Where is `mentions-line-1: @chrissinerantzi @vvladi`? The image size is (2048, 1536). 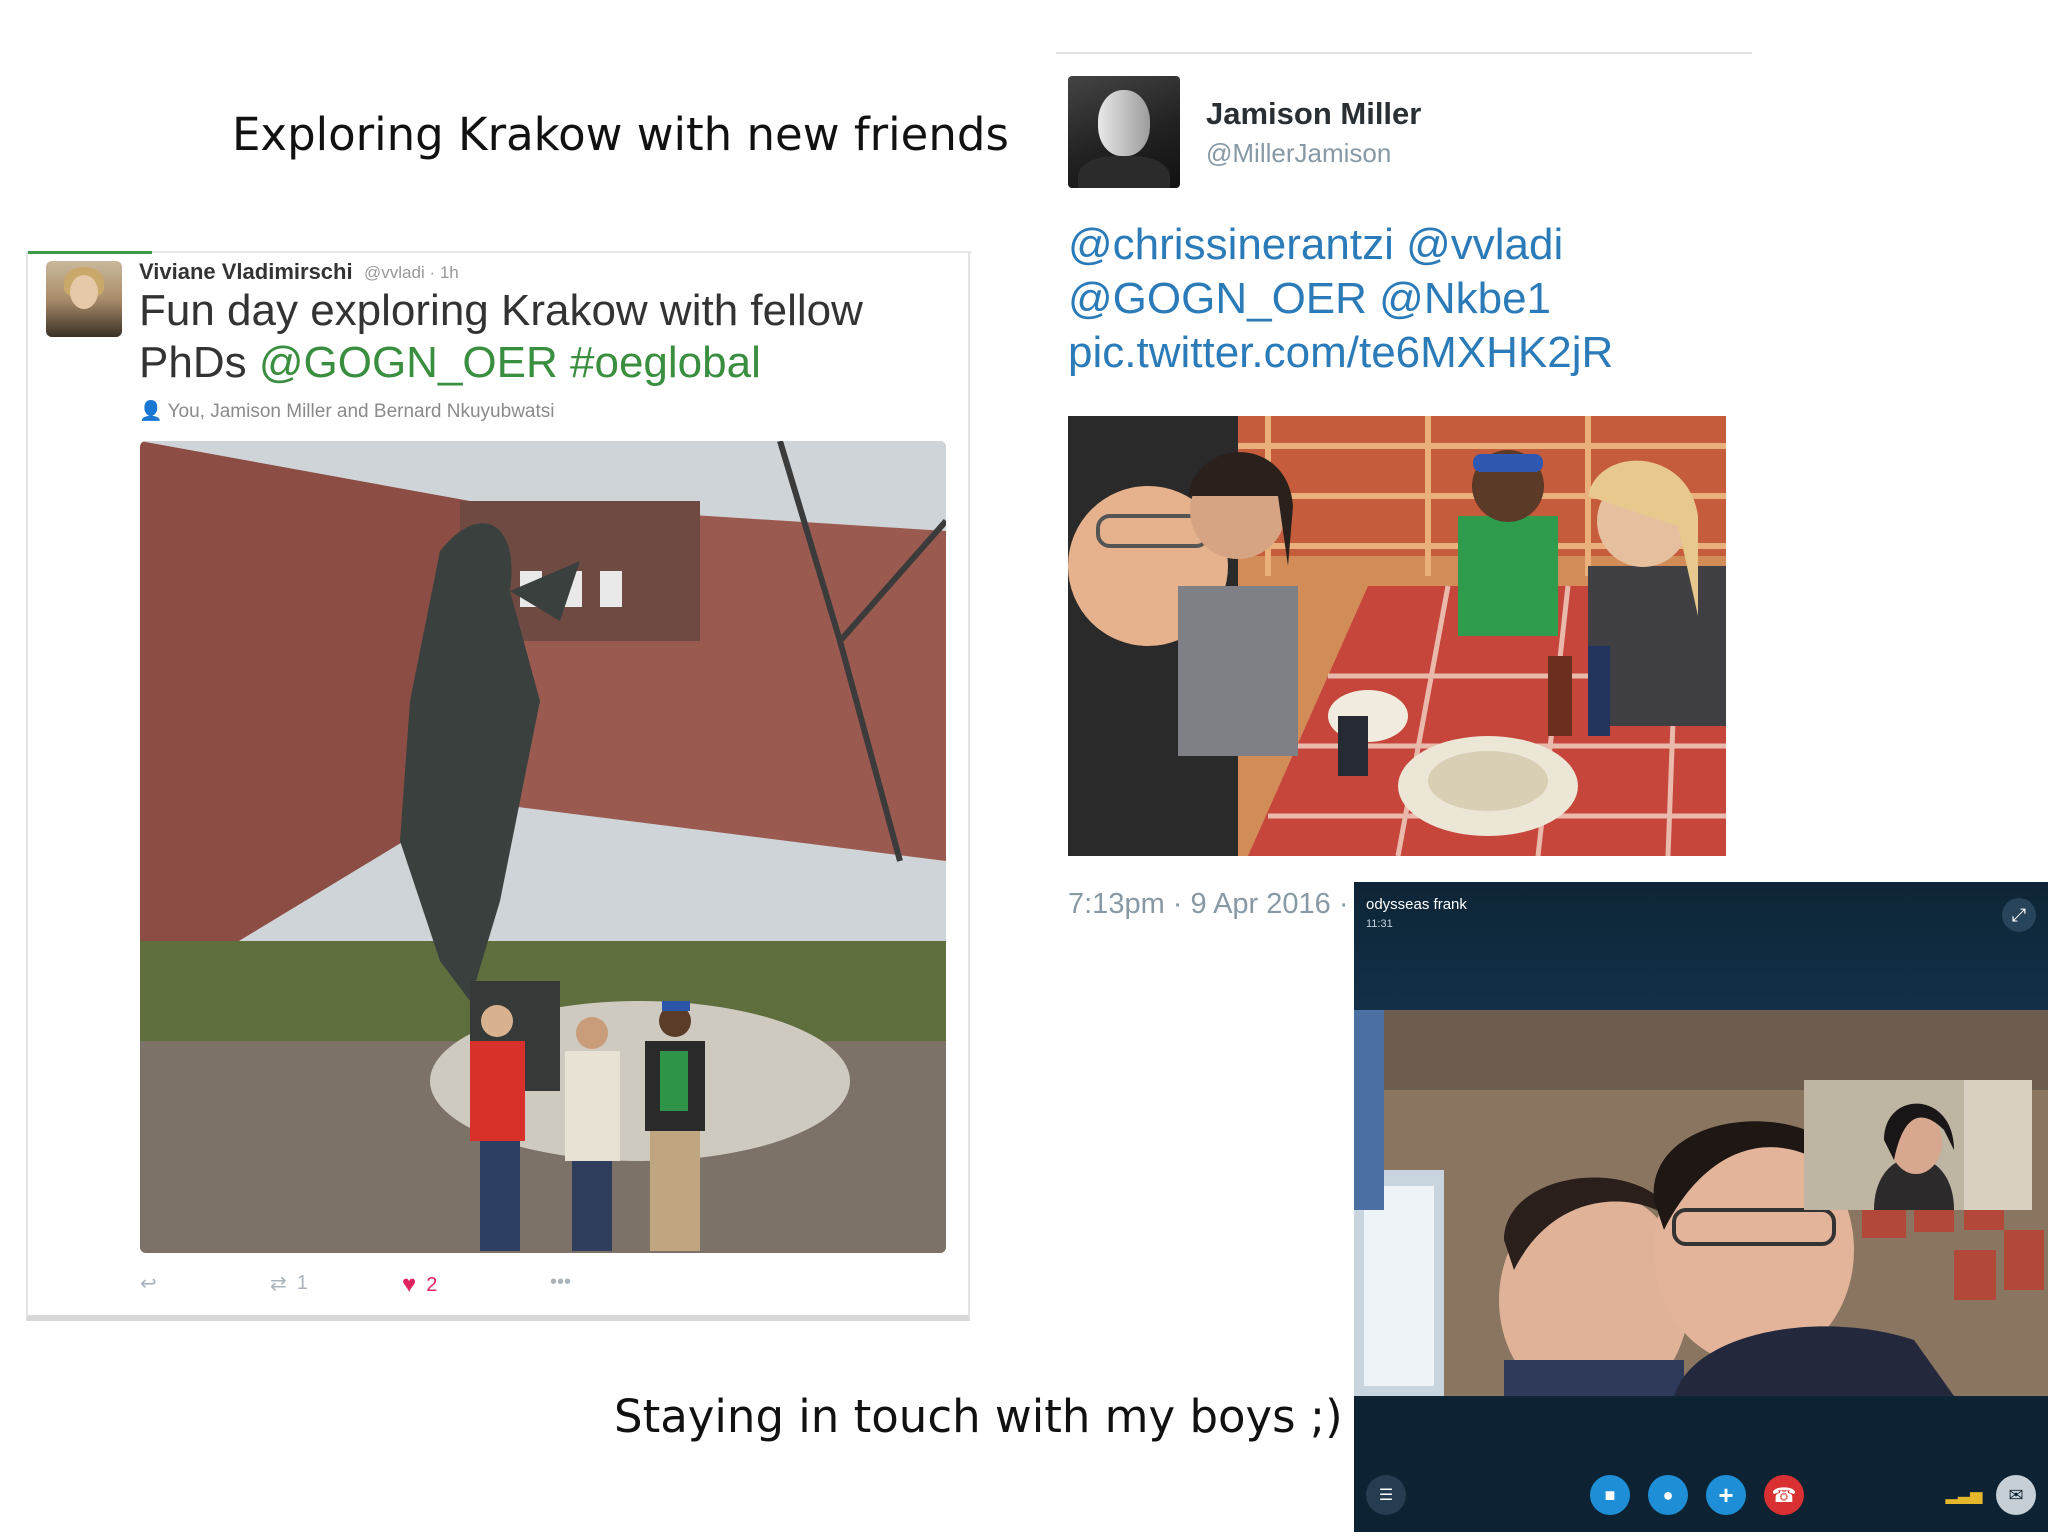 mentions-line-1: @chrissinerantzi @vvladi is located at coordinates (1408, 245).